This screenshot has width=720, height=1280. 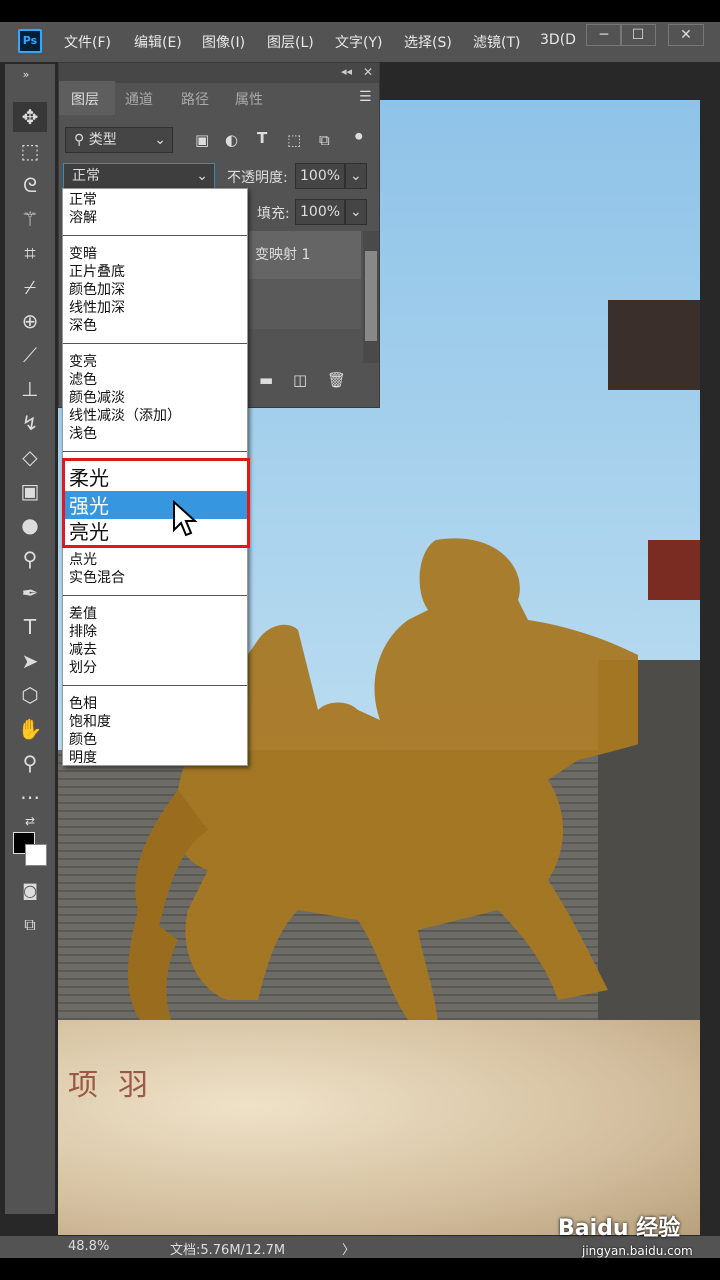 What do you see at coordinates (30, 287) in the screenshot?
I see `eyedropper-tool-icon: ⌿` at bounding box center [30, 287].